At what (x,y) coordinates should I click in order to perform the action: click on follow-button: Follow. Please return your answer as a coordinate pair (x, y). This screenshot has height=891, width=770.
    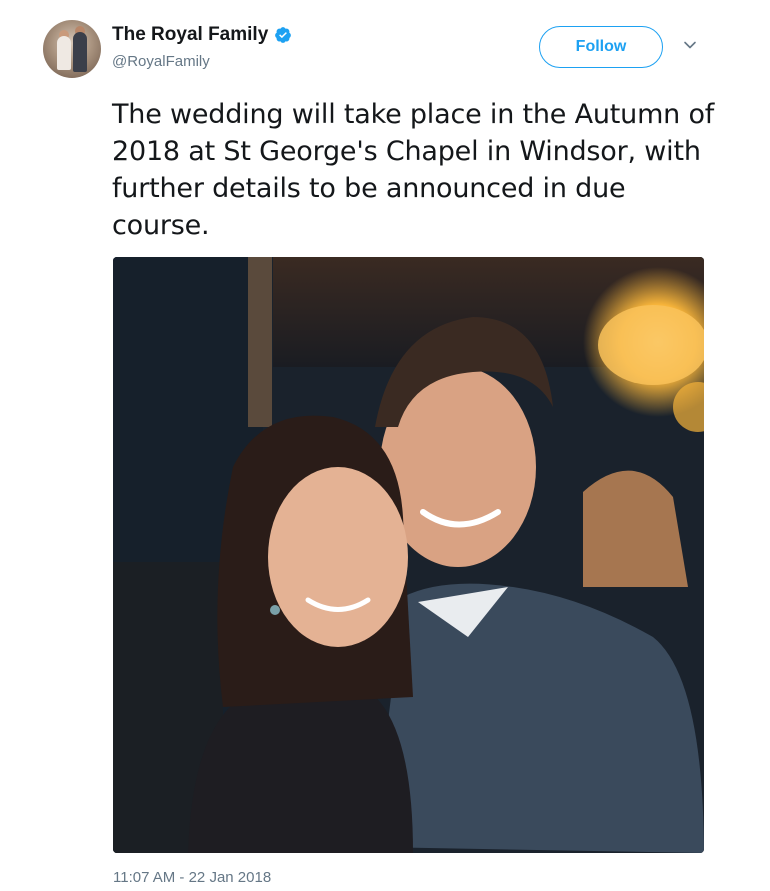
    Looking at the image, I should click on (601, 47).